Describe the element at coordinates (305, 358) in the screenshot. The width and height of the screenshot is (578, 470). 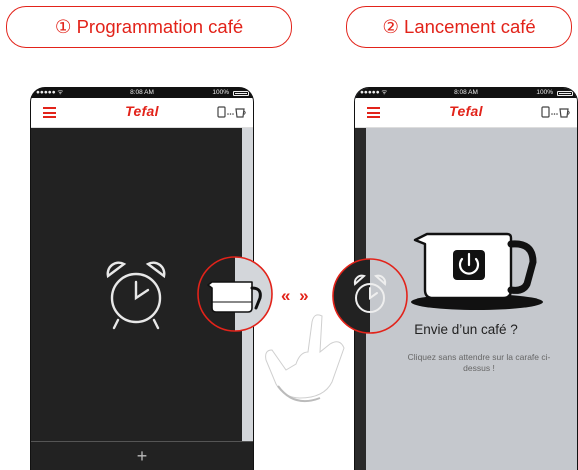
I see `hand-pointer-icon` at that location.